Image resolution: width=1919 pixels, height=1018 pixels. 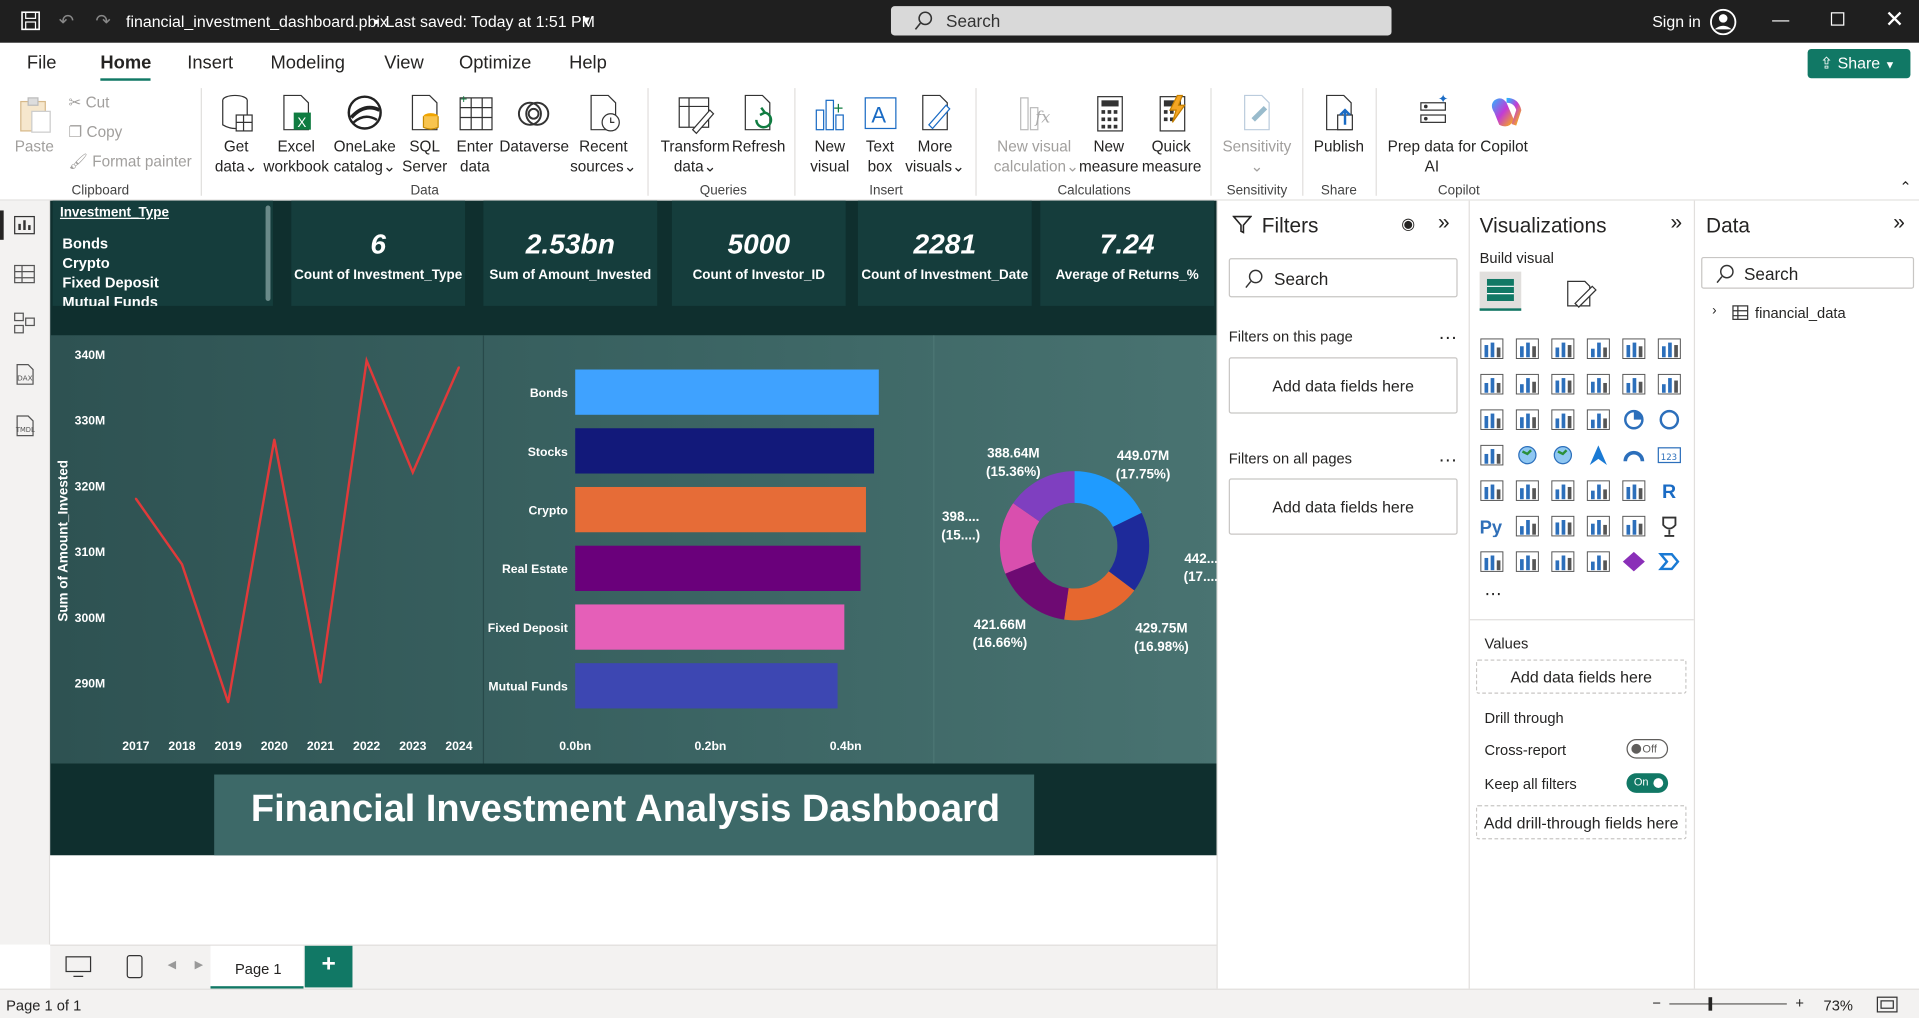 What do you see at coordinates (1710, 1004) in the screenshot?
I see `zoom-slider-thumb` at bounding box center [1710, 1004].